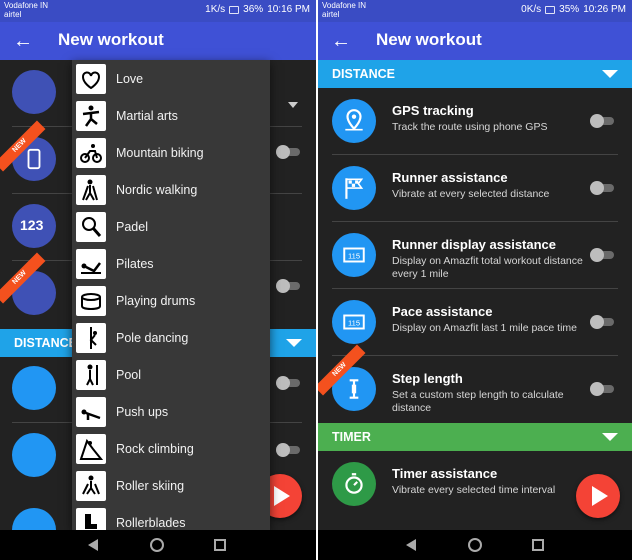 The height and width of the screenshot is (560, 632). What do you see at coordinates (91, 79) in the screenshot?
I see `hearts-icon` at bounding box center [91, 79].